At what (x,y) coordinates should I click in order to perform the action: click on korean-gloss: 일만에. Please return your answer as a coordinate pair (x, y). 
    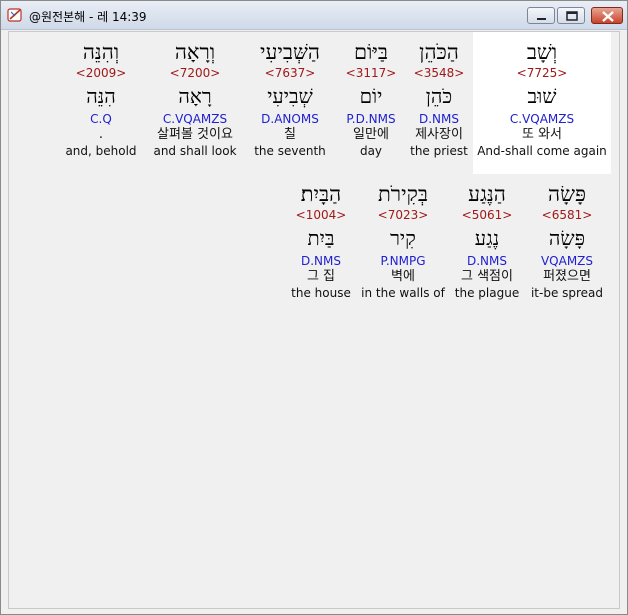
    Looking at the image, I should click on (371, 134).